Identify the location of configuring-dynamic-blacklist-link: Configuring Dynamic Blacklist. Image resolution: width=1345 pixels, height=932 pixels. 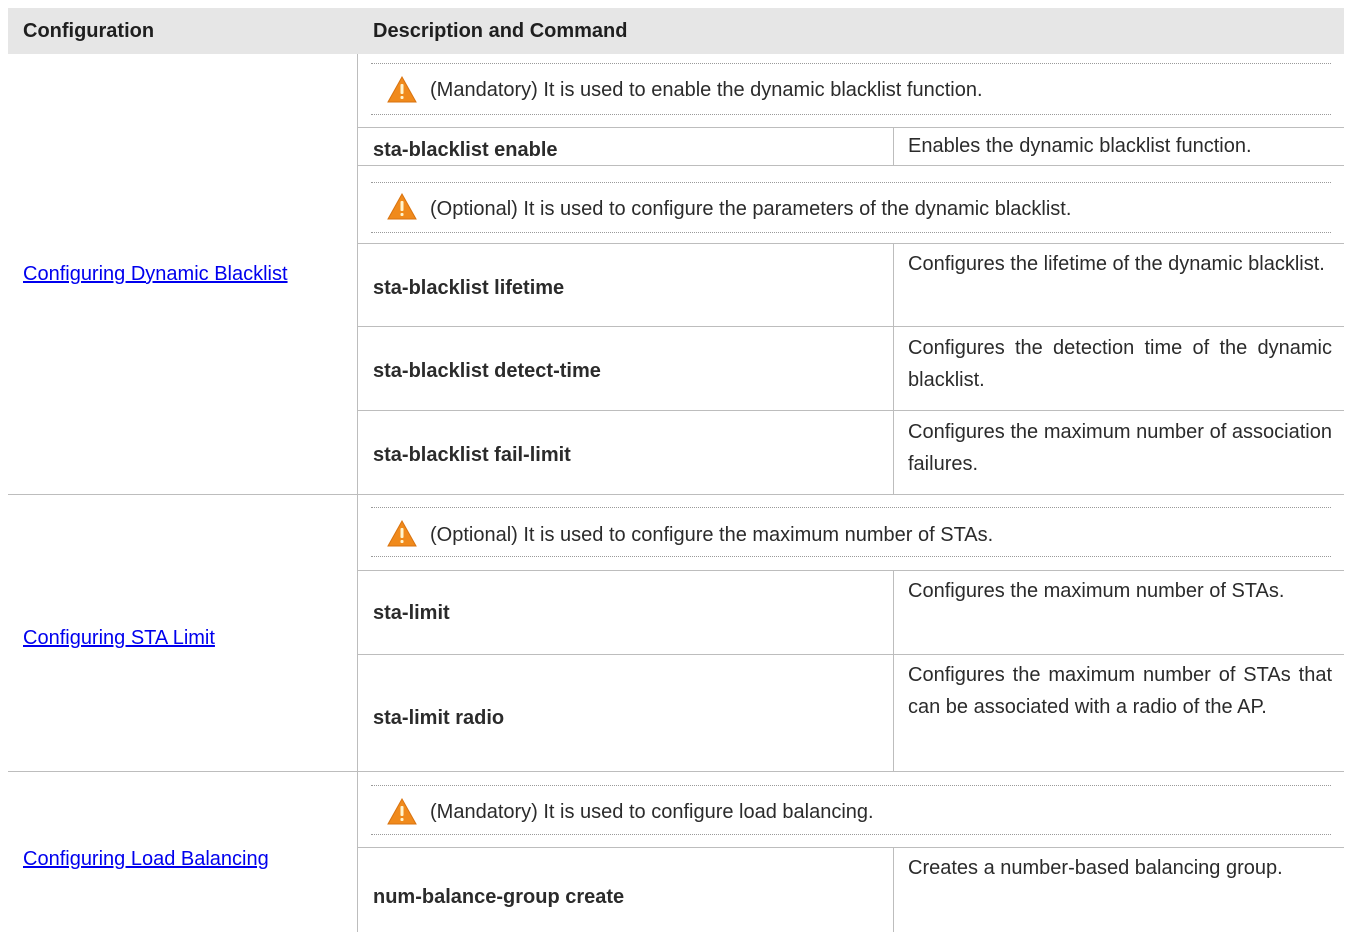
(155, 274).